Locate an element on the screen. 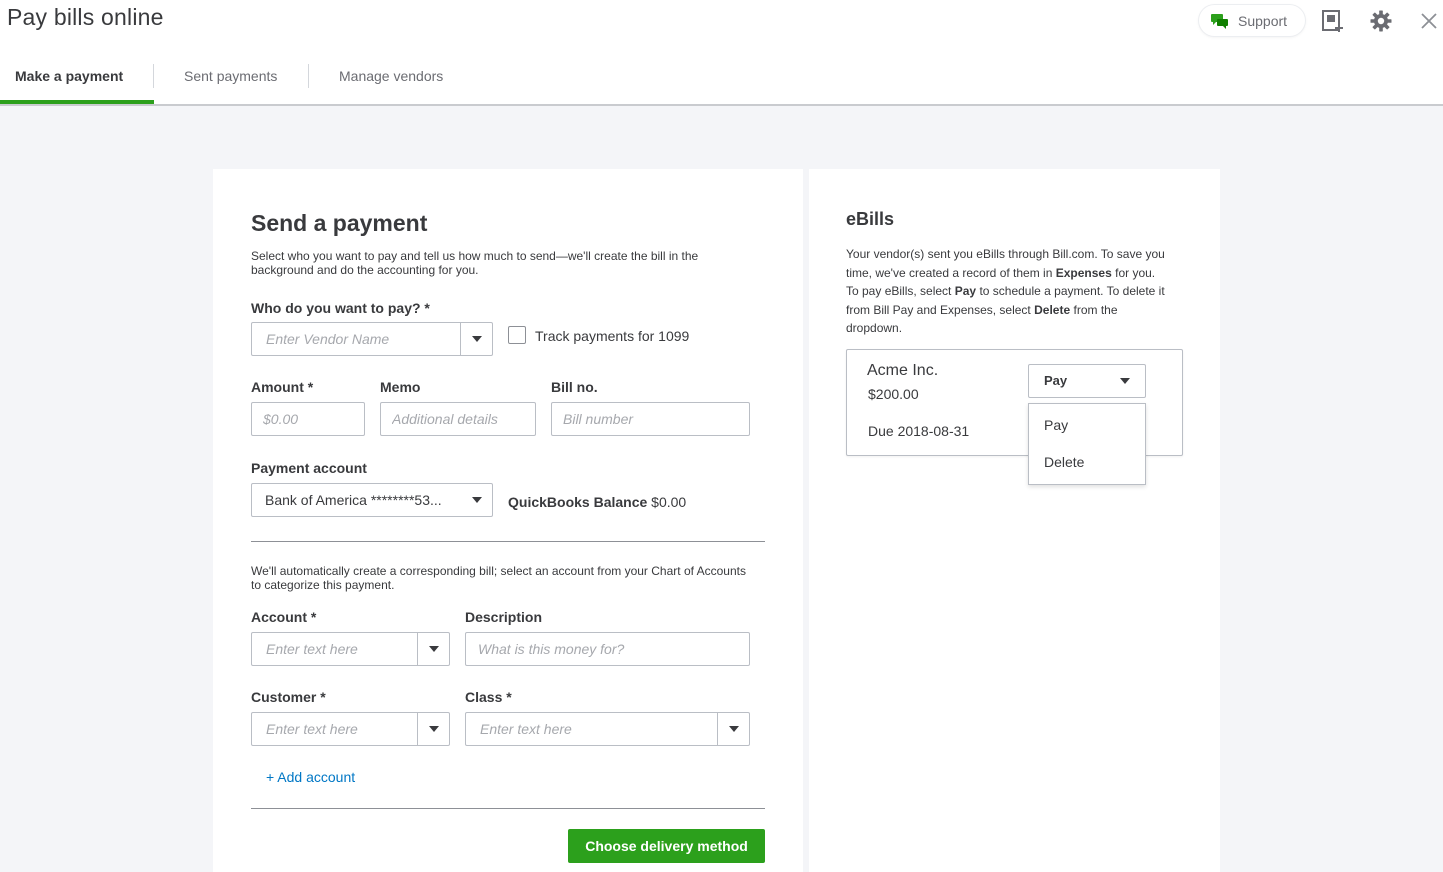  section-divider is located at coordinates (508, 541).